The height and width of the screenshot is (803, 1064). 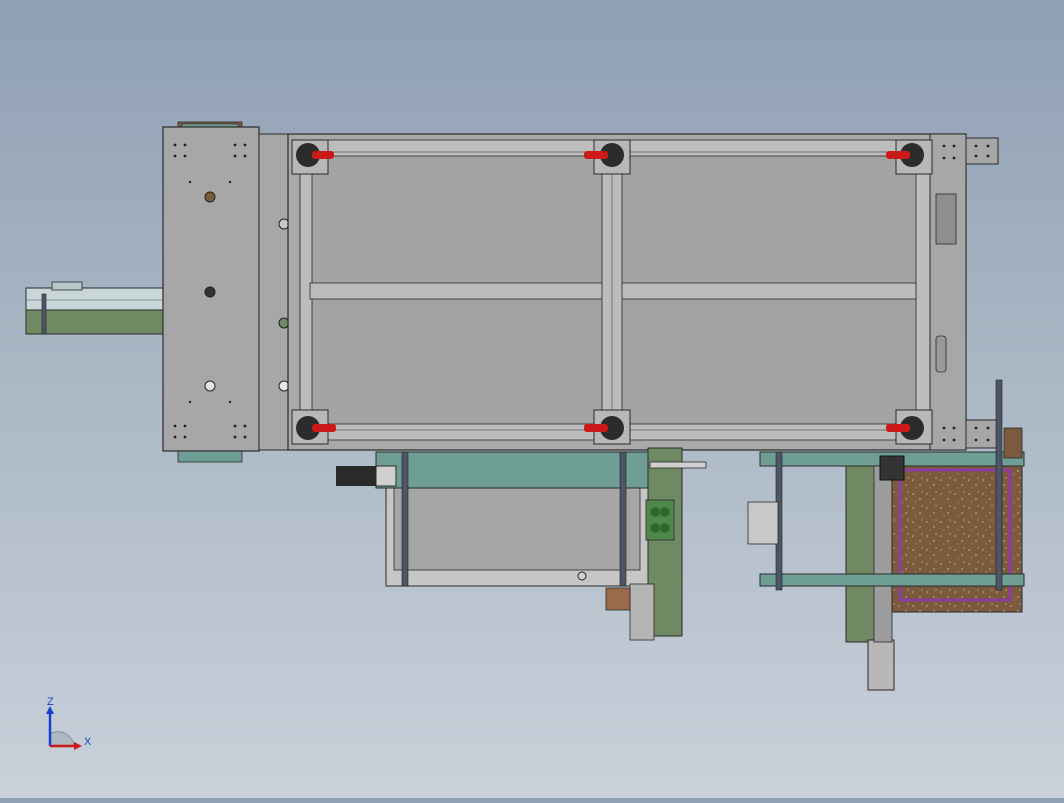 What do you see at coordinates (50, 702) in the screenshot?
I see `triad-z-label: Z` at bounding box center [50, 702].